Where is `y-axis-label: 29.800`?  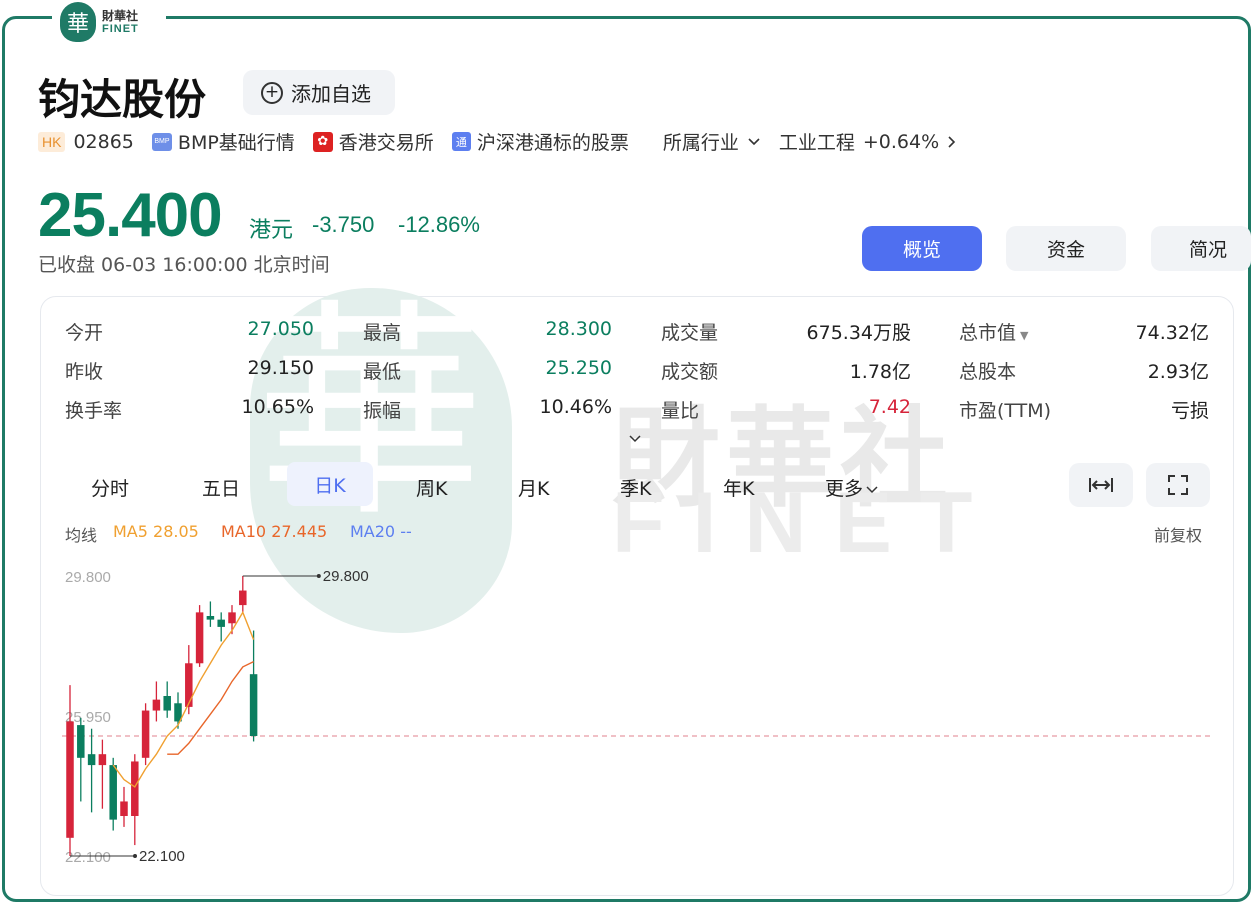 y-axis-label: 29.800 is located at coordinates (88, 577).